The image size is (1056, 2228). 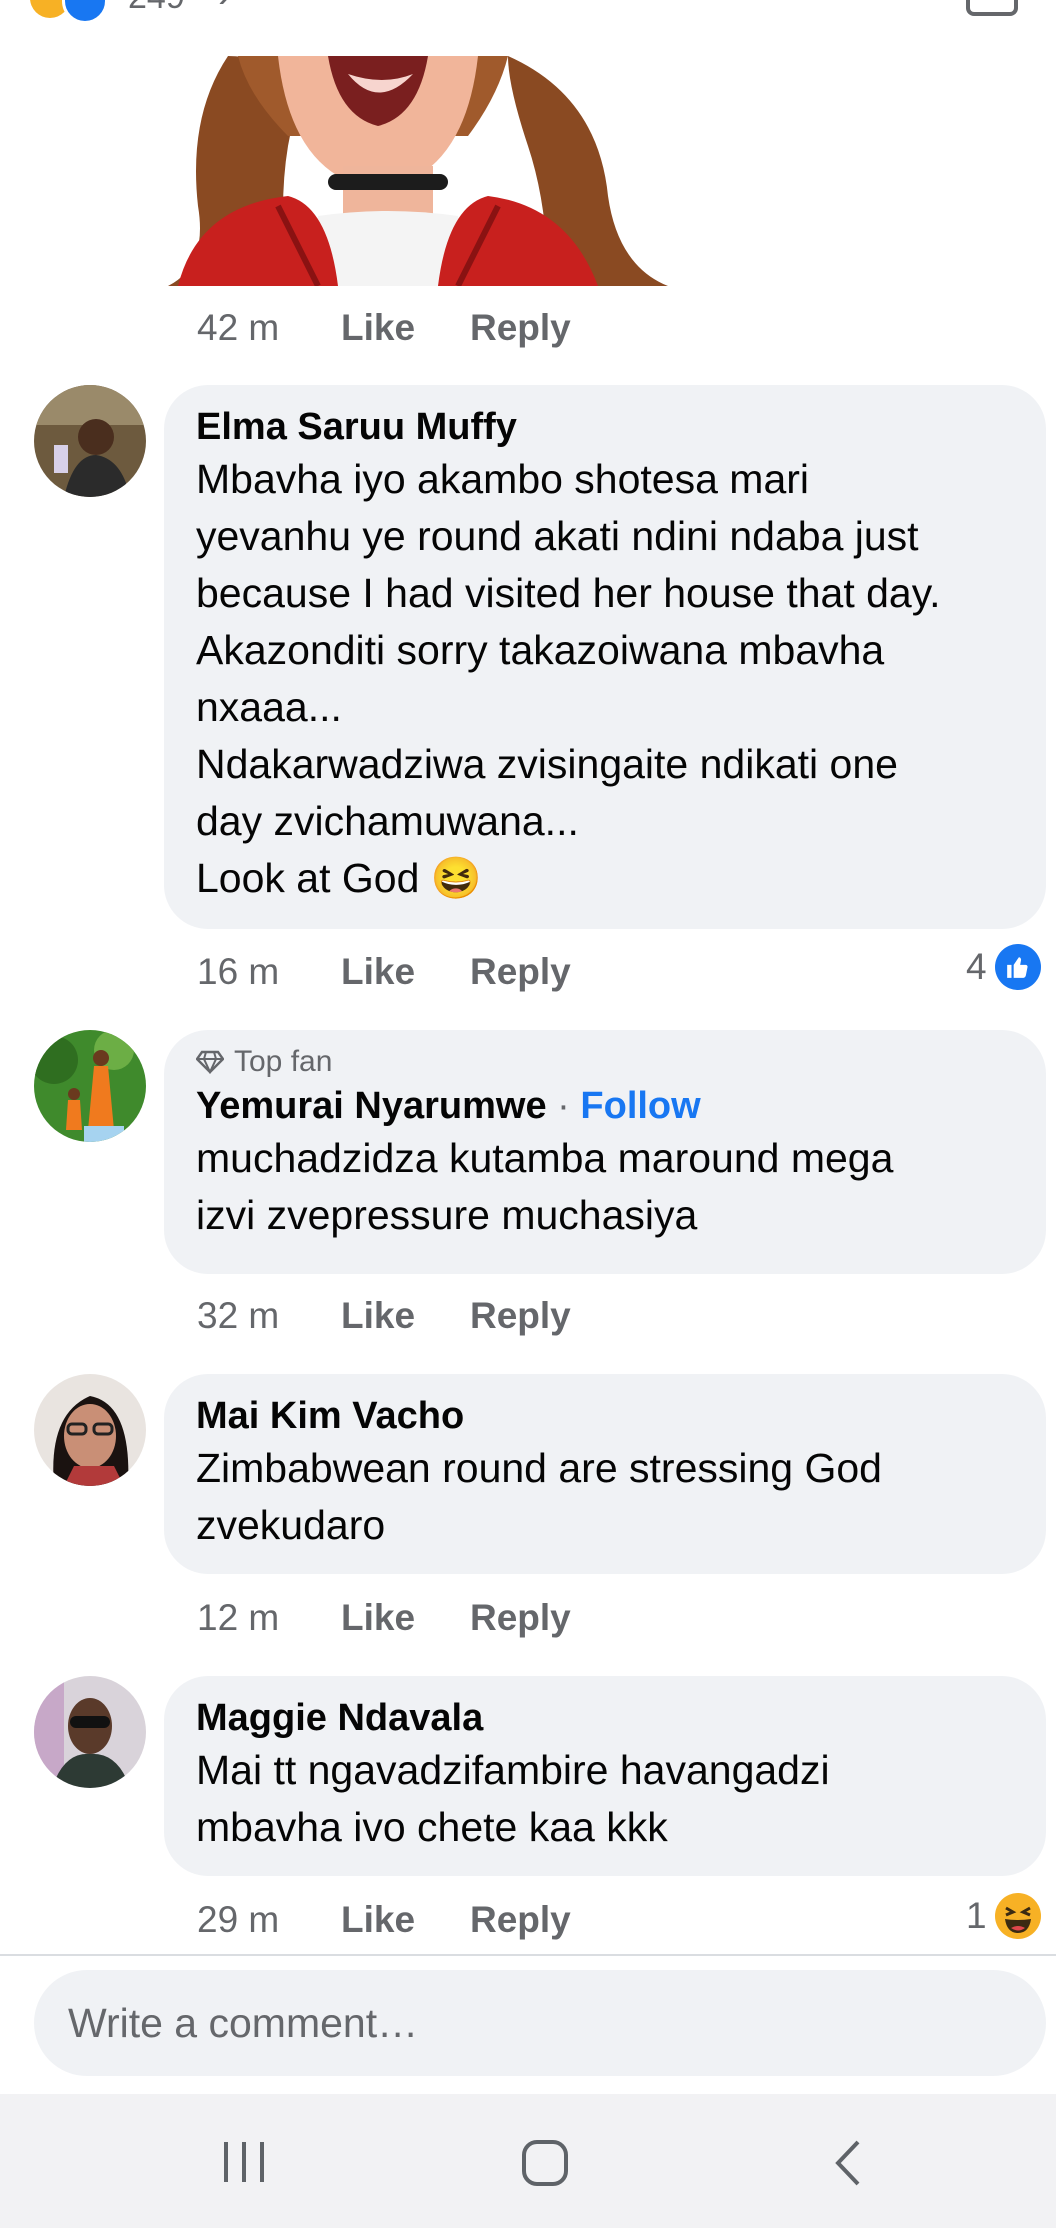 I want to click on back-icon, so click(x=848, y=2163).